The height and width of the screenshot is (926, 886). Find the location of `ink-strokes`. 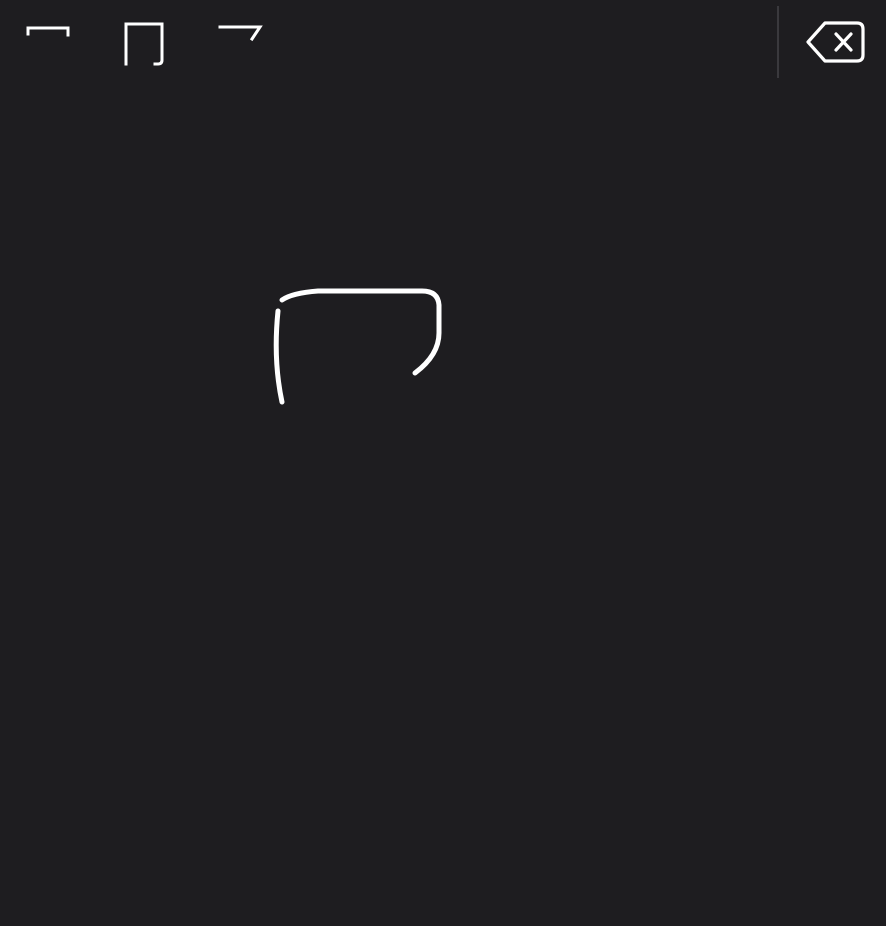

ink-strokes is located at coordinates (357, 346).